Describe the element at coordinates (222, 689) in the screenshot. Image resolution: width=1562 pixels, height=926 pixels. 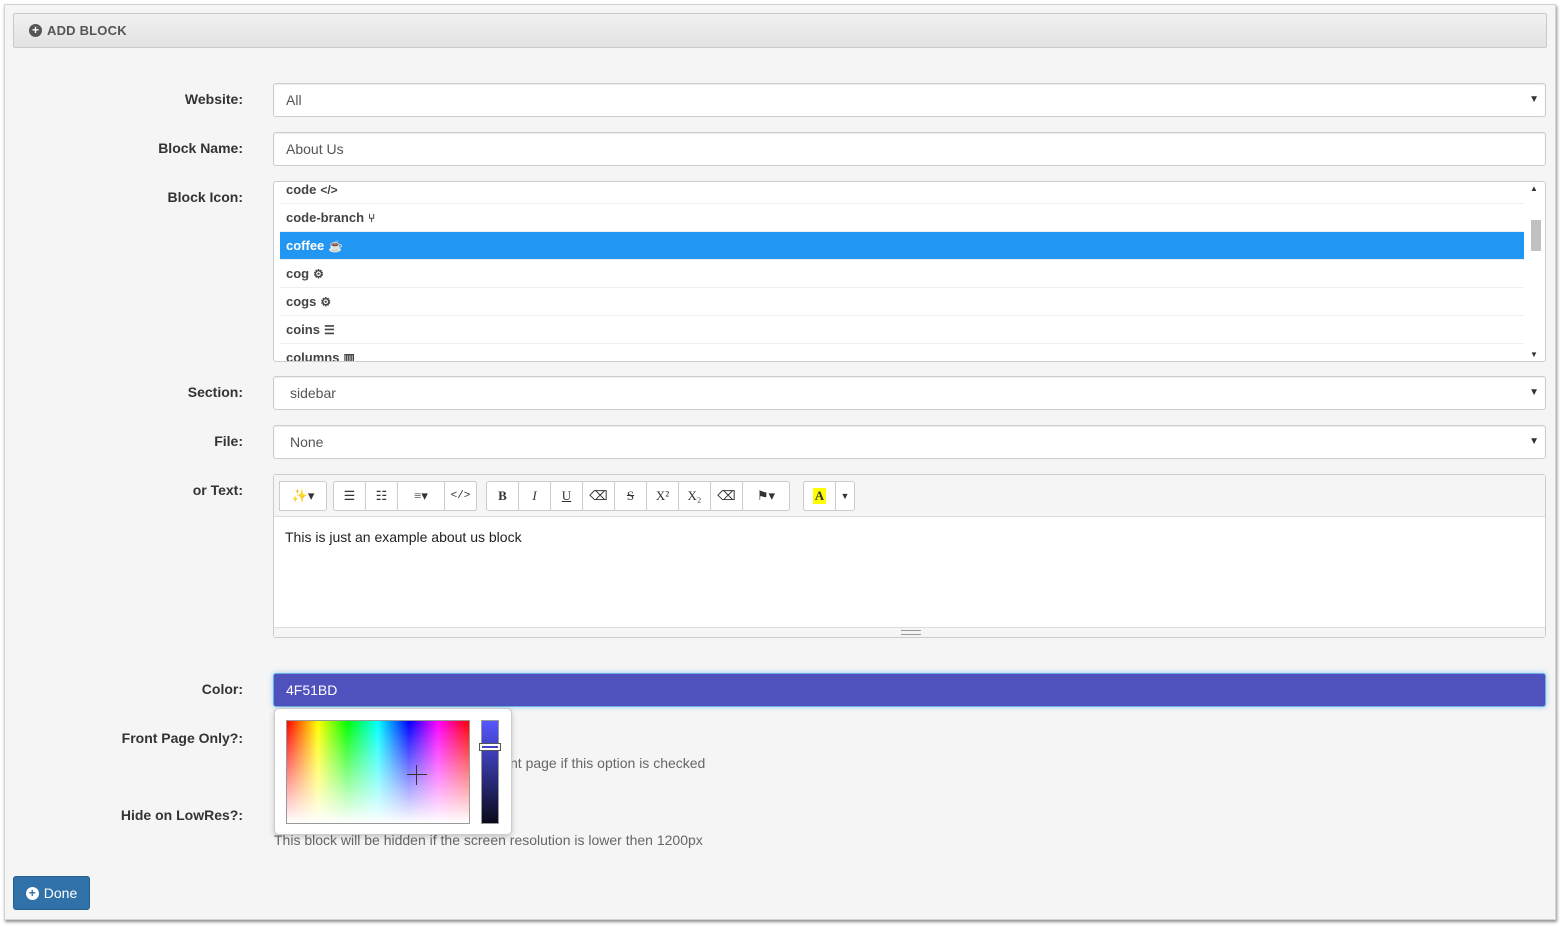
I see `color-label: Color:` at that location.